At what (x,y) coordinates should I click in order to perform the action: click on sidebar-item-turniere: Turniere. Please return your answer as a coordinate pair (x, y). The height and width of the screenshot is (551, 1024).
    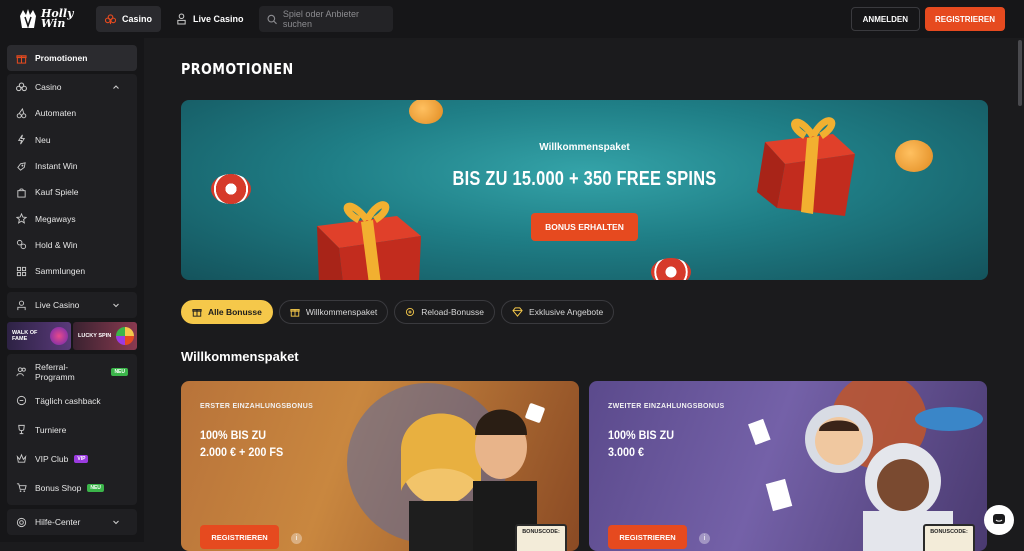
    Looking at the image, I should click on (72, 429).